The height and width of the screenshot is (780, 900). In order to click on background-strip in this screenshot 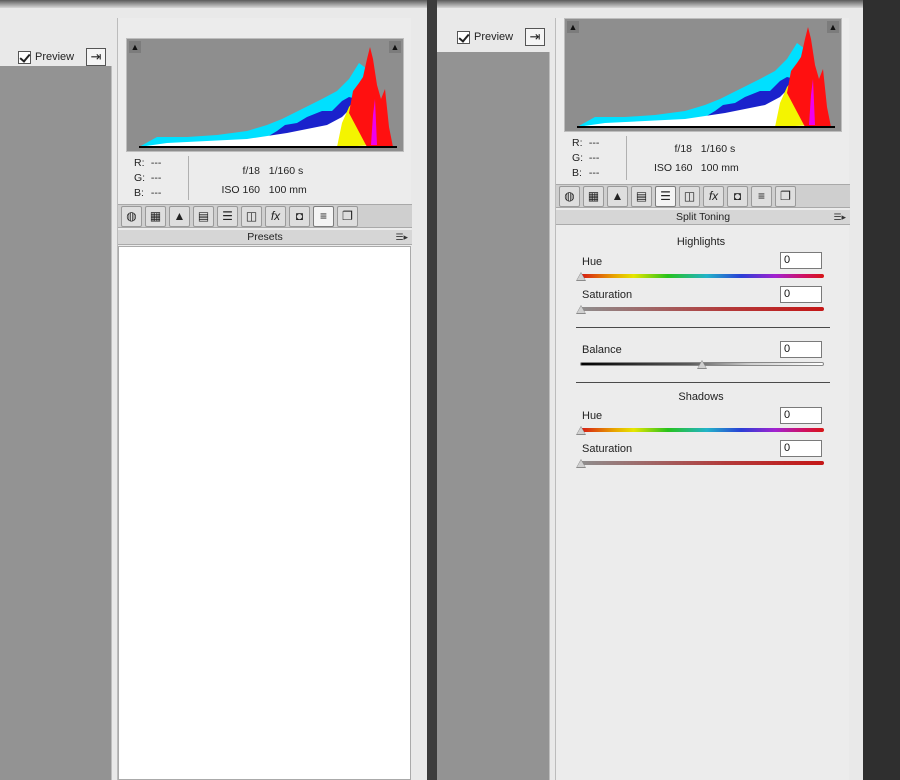, I will do `click(881, 390)`.